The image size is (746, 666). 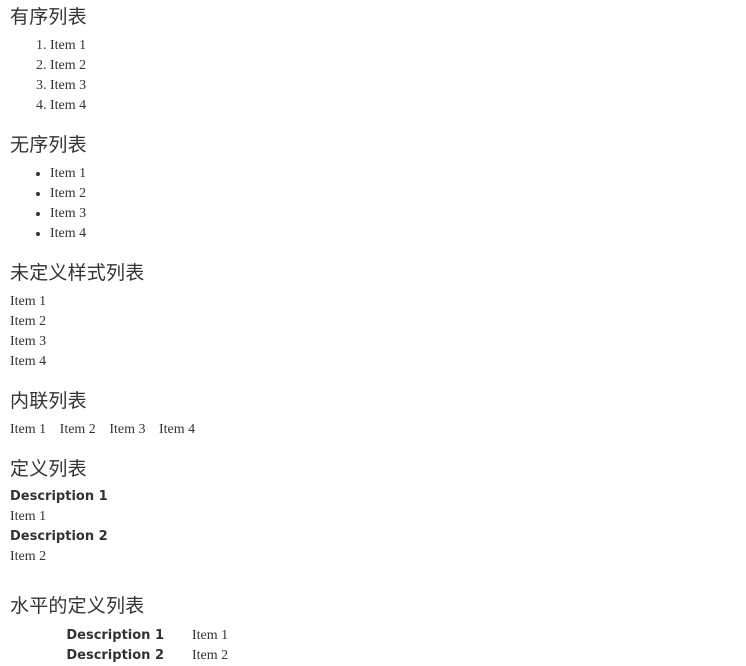 I want to click on inline-list: Item 1 Item 2 Item 3 Item 4, so click(x=373, y=430).